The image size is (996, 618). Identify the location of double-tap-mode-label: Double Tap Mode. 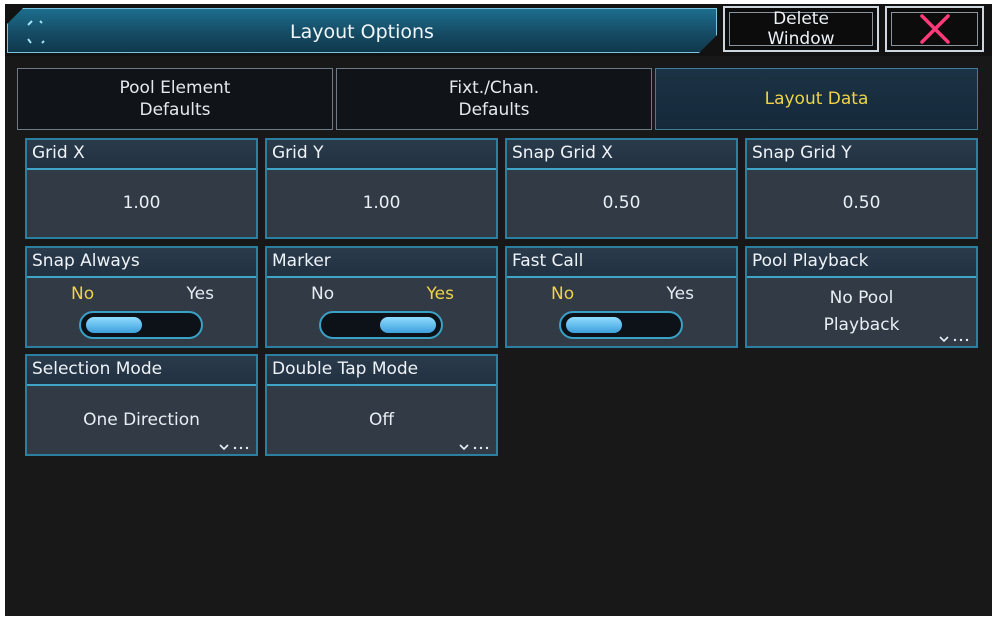
(345, 369).